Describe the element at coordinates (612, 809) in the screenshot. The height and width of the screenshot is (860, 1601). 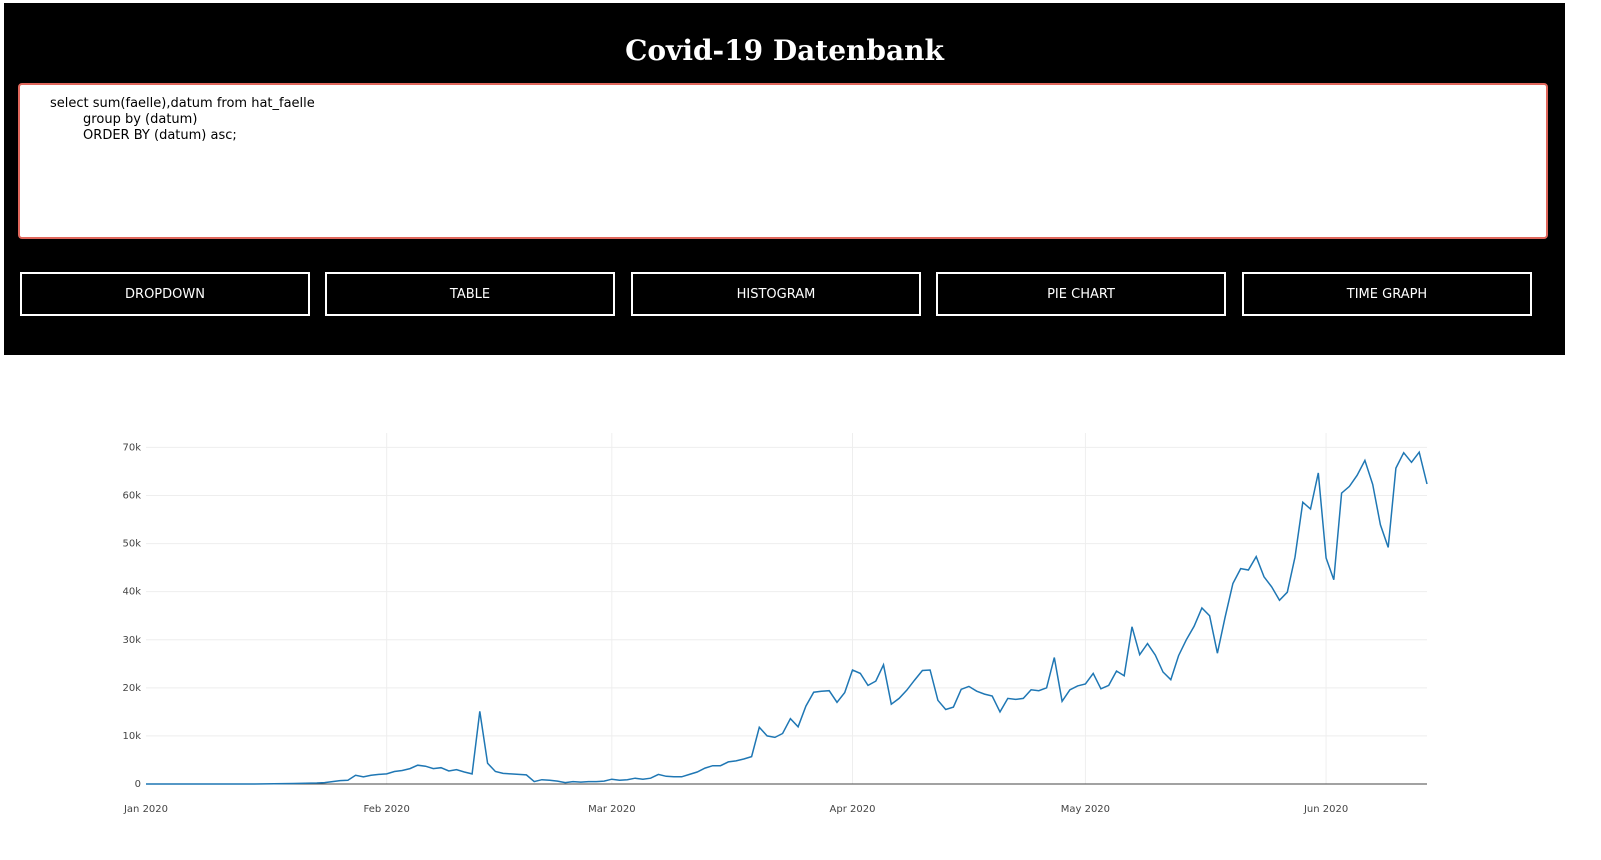
I see `x-tick-label: Mar 2020` at that location.